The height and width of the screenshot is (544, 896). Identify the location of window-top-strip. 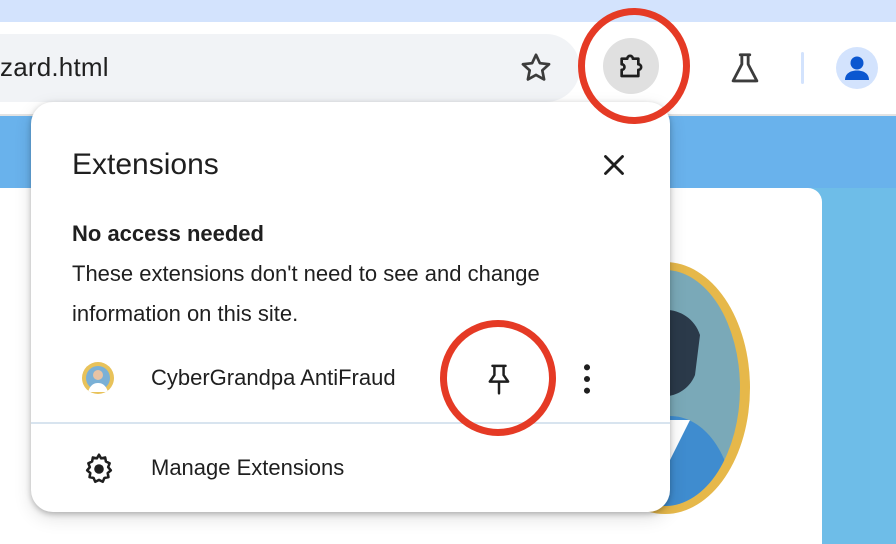
(448, 11).